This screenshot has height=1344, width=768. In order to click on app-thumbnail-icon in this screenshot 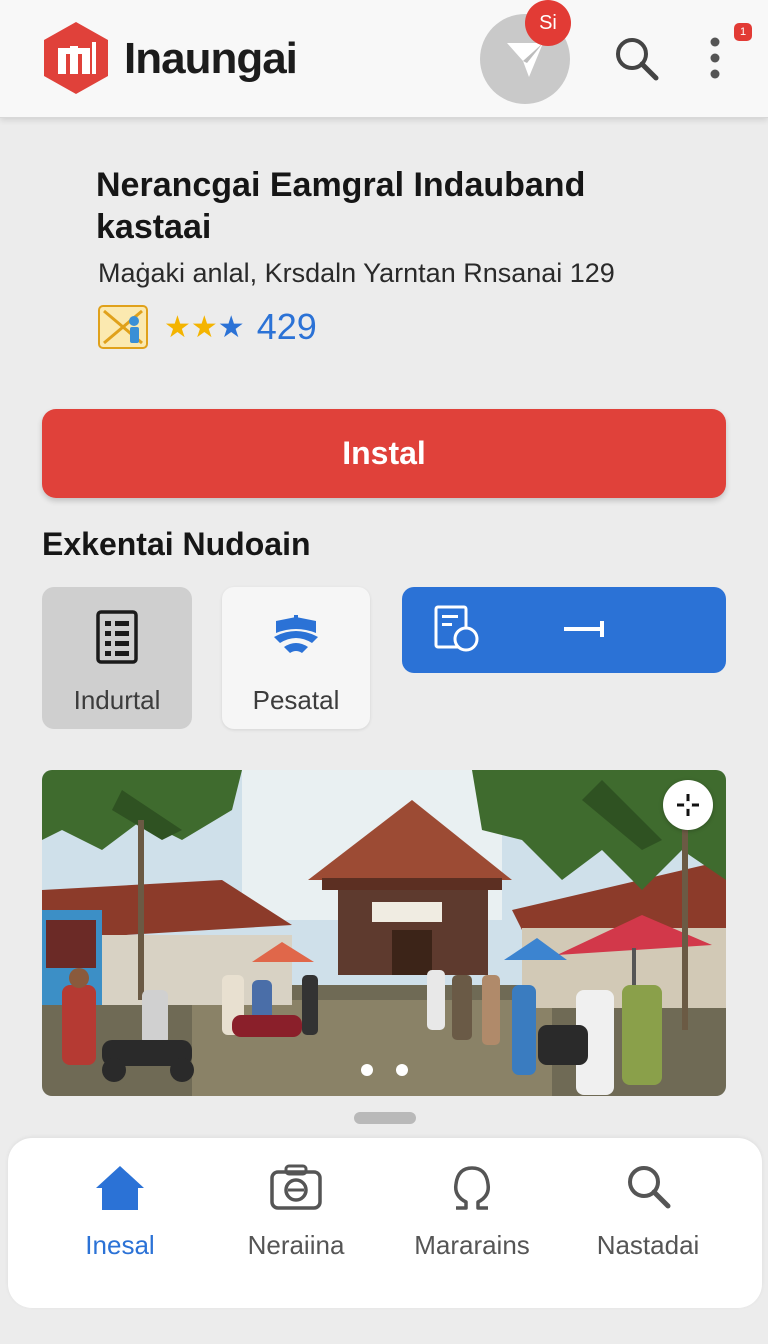, I will do `click(123, 327)`.